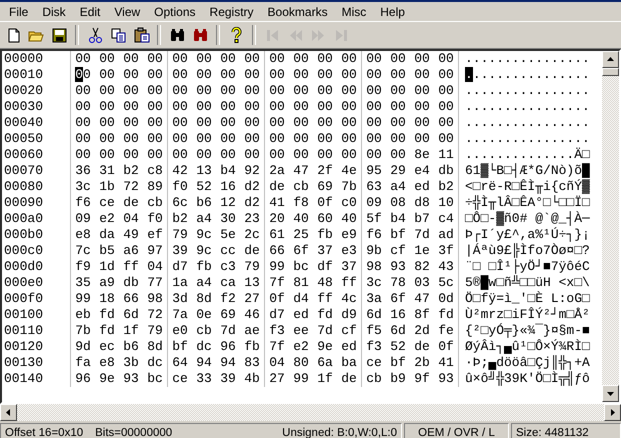 The image size is (621, 438). What do you see at coordinates (131, 187) in the screenshot?
I see `hex-byte: 72` at bounding box center [131, 187].